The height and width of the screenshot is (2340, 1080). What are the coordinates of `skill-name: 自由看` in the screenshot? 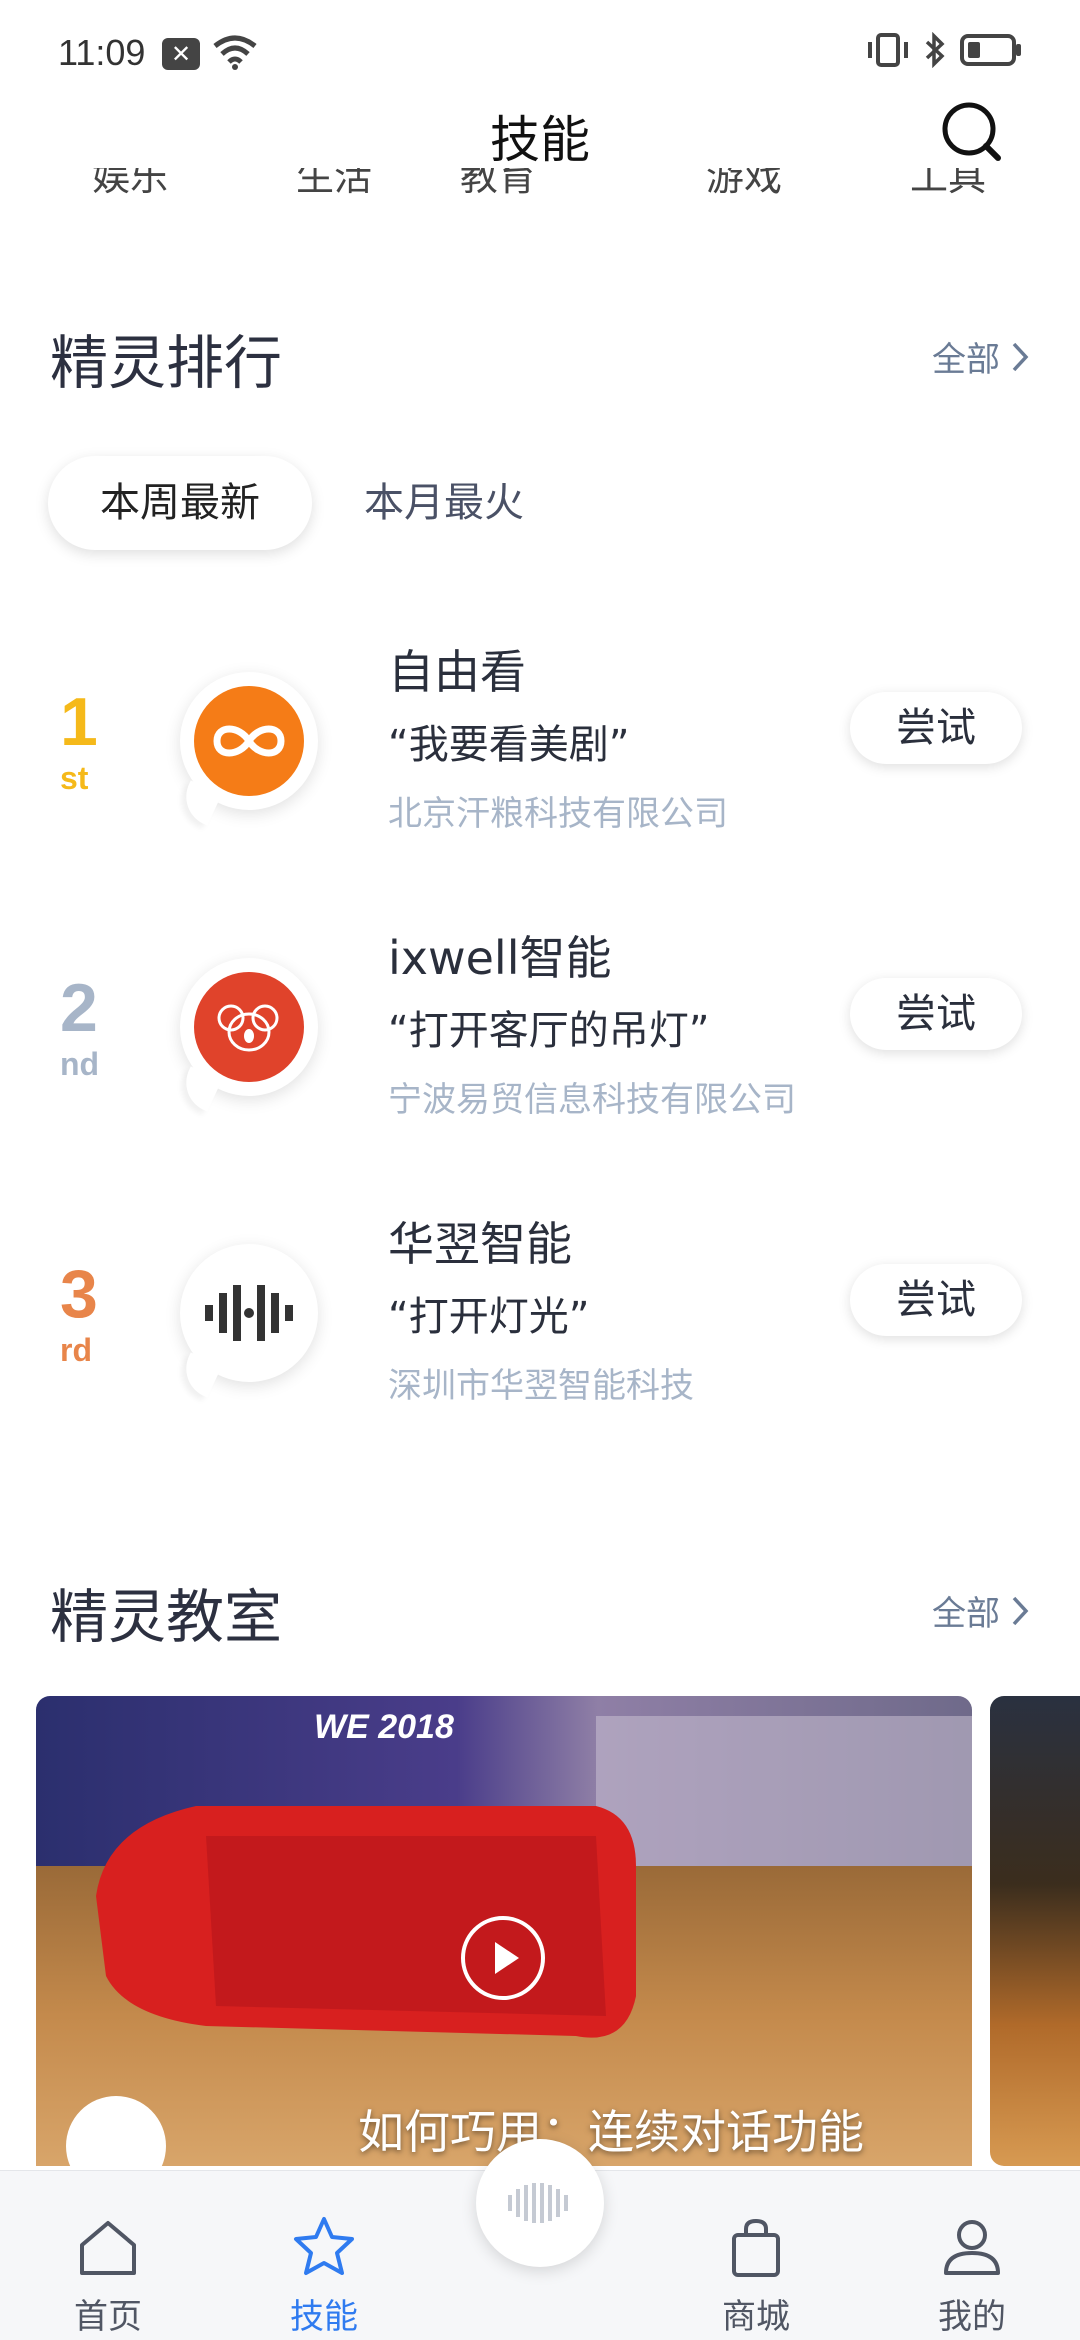 It's located at (457, 672).